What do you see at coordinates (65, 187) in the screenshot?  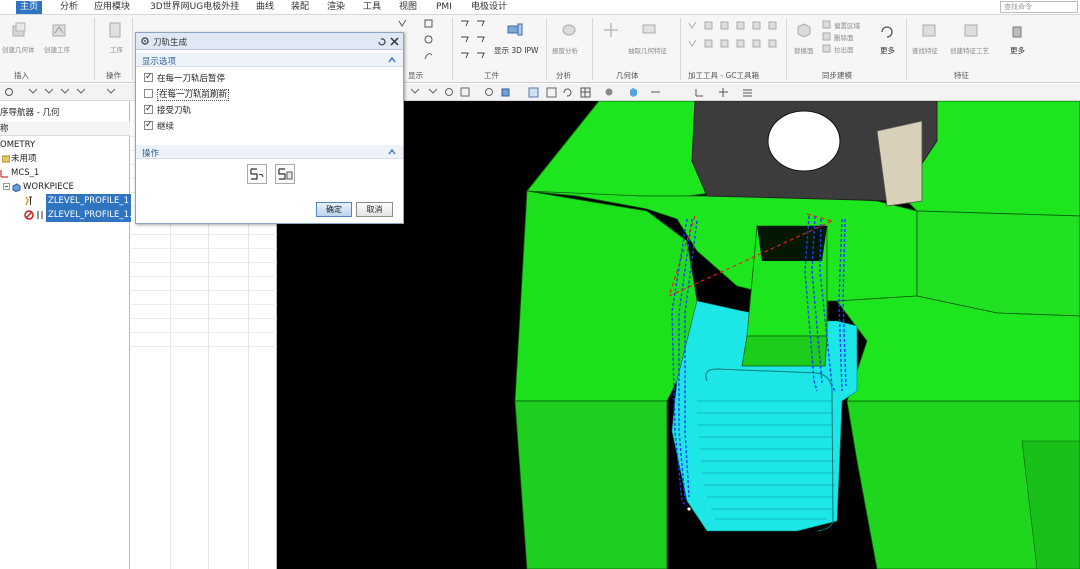 I see `tree-item-workpiece: WORKPIECE` at bounding box center [65, 187].